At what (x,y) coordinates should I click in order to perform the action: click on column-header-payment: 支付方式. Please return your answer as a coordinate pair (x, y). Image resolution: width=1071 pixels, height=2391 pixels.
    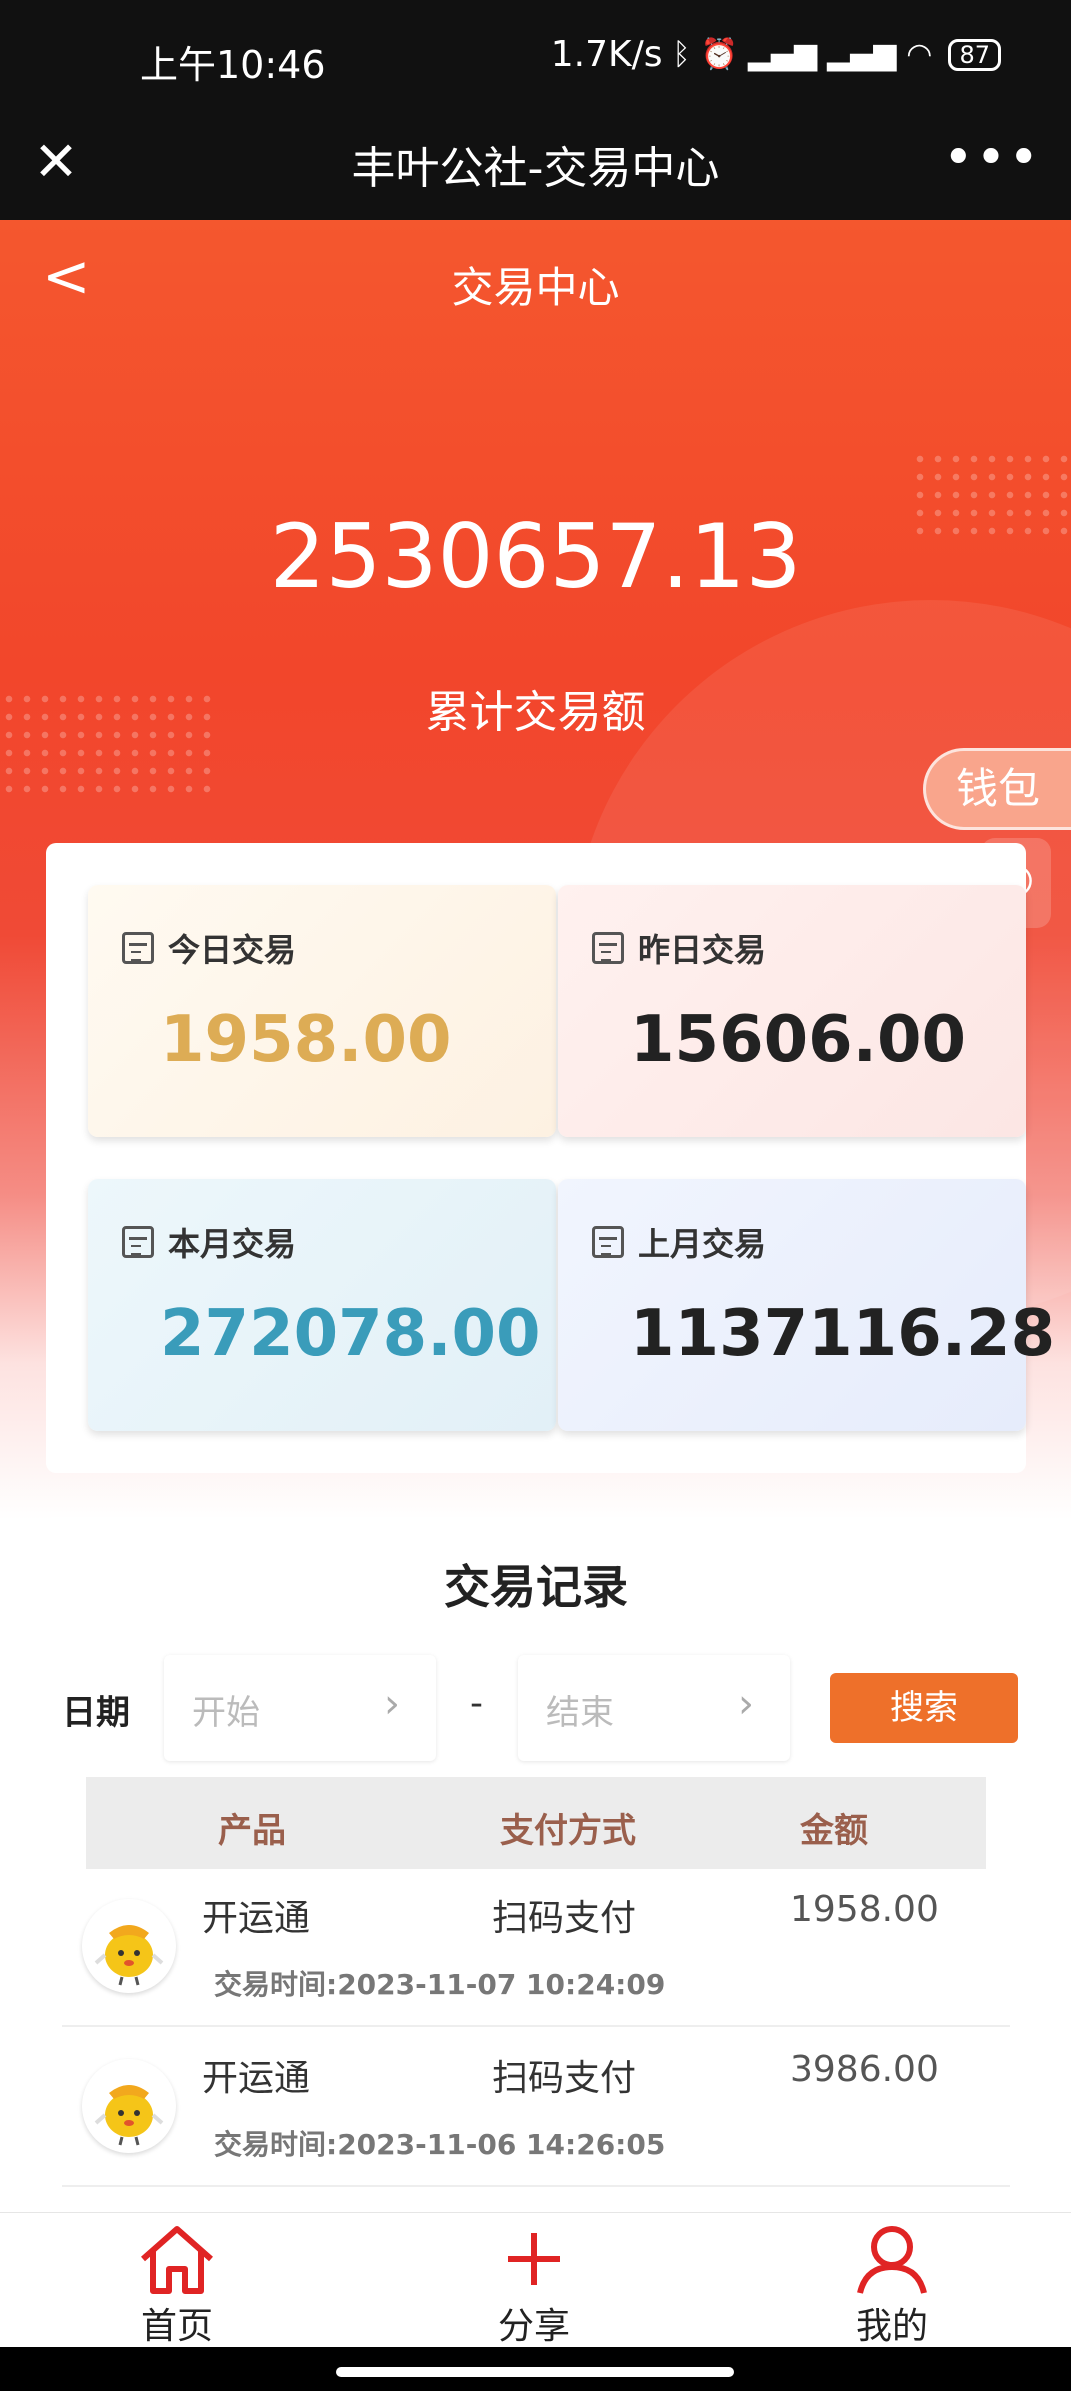
    Looking at the image, I should click on (568, 1831).